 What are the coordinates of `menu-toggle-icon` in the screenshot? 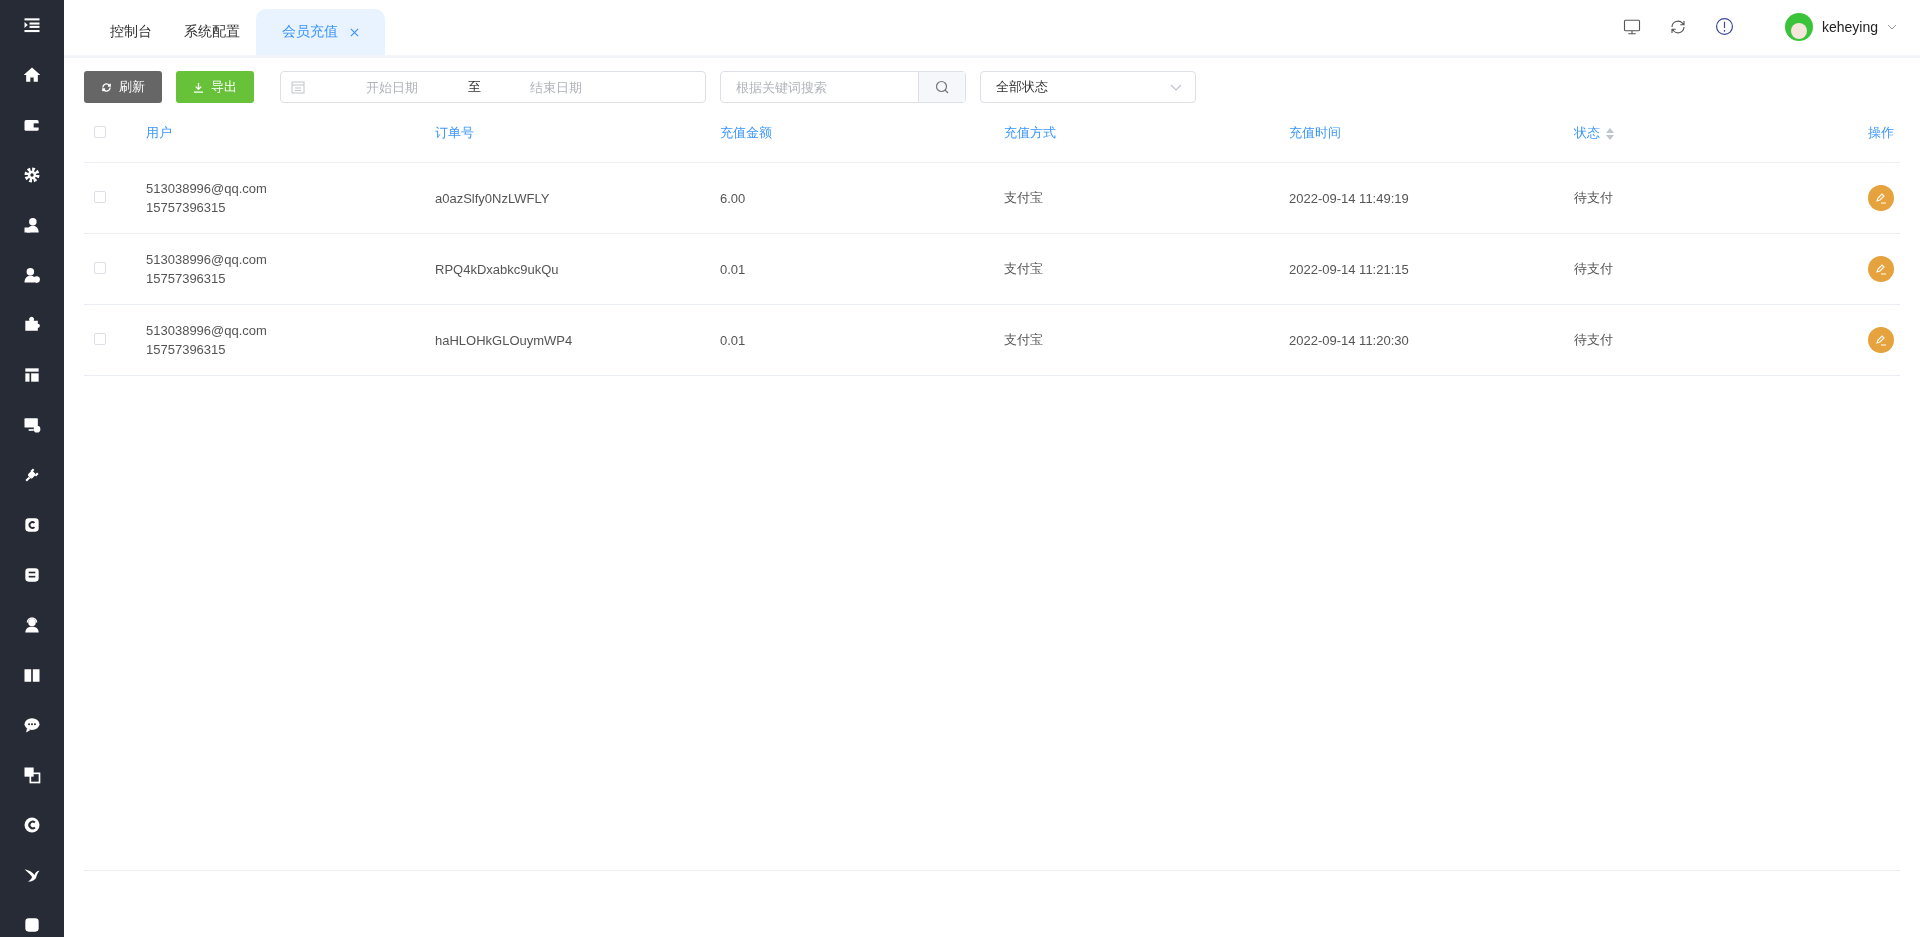 It's located at (32, 25).